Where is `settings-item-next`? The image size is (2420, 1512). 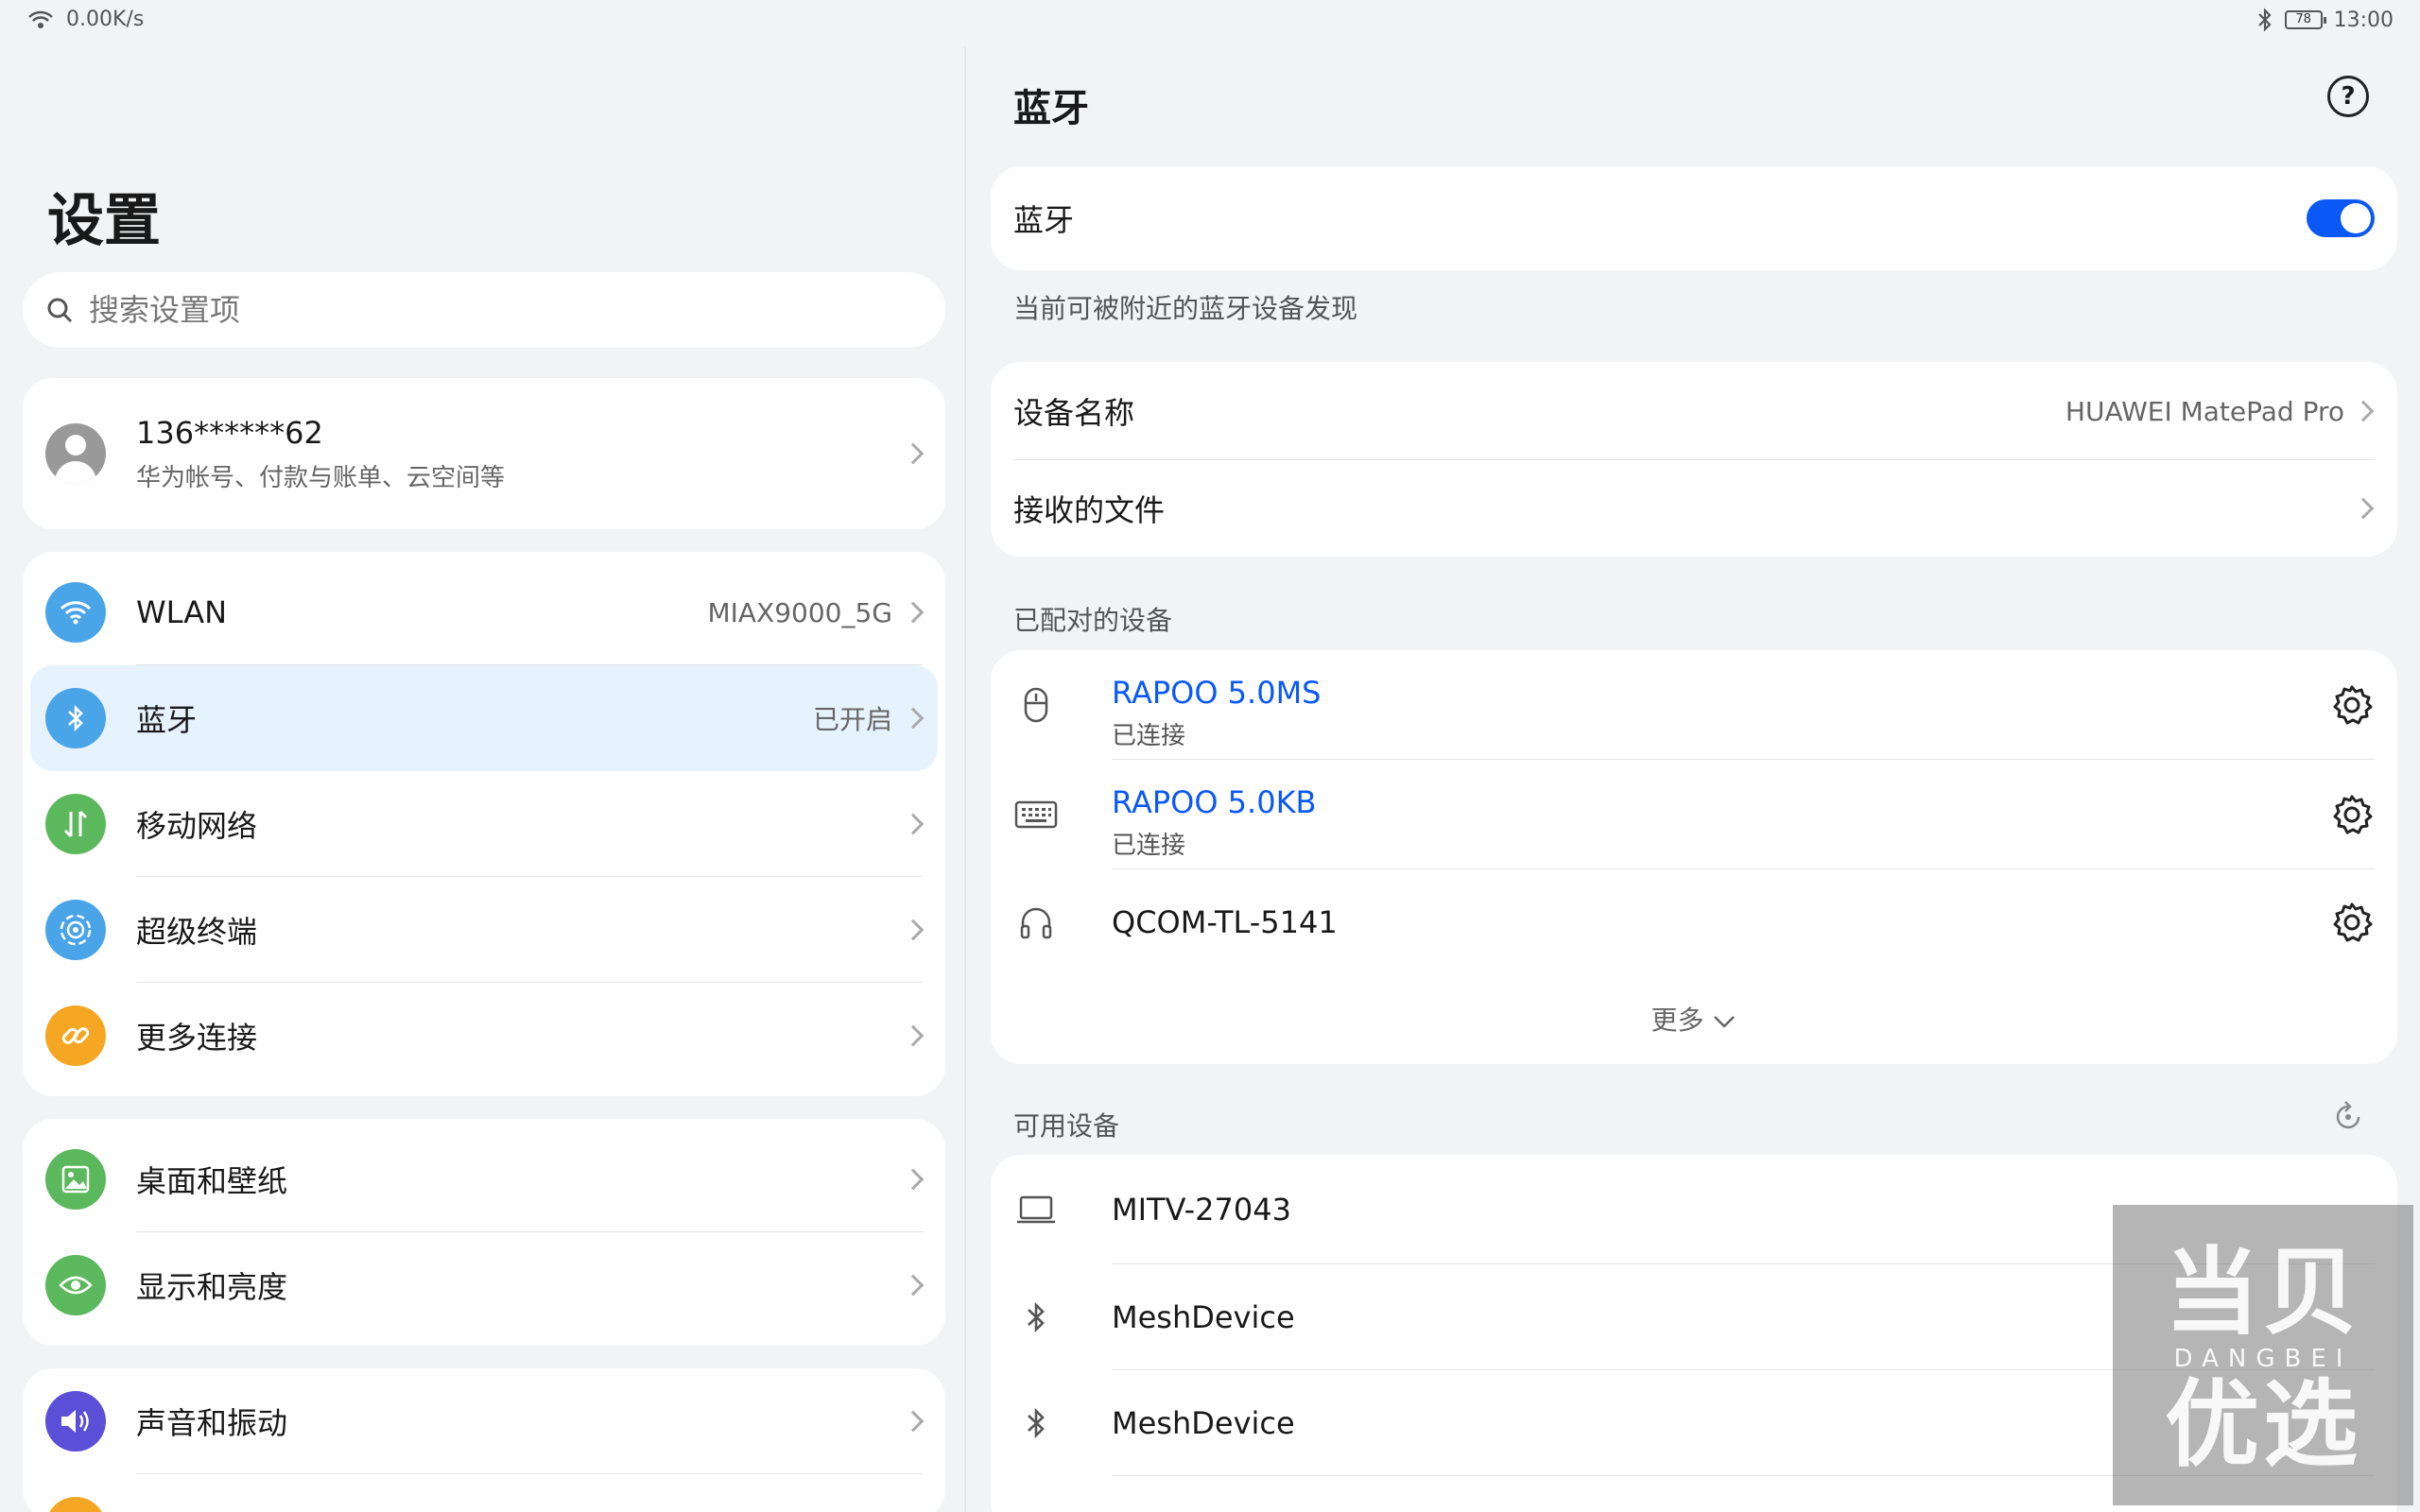
settings-item-next is located at coordinates (484, 1493).